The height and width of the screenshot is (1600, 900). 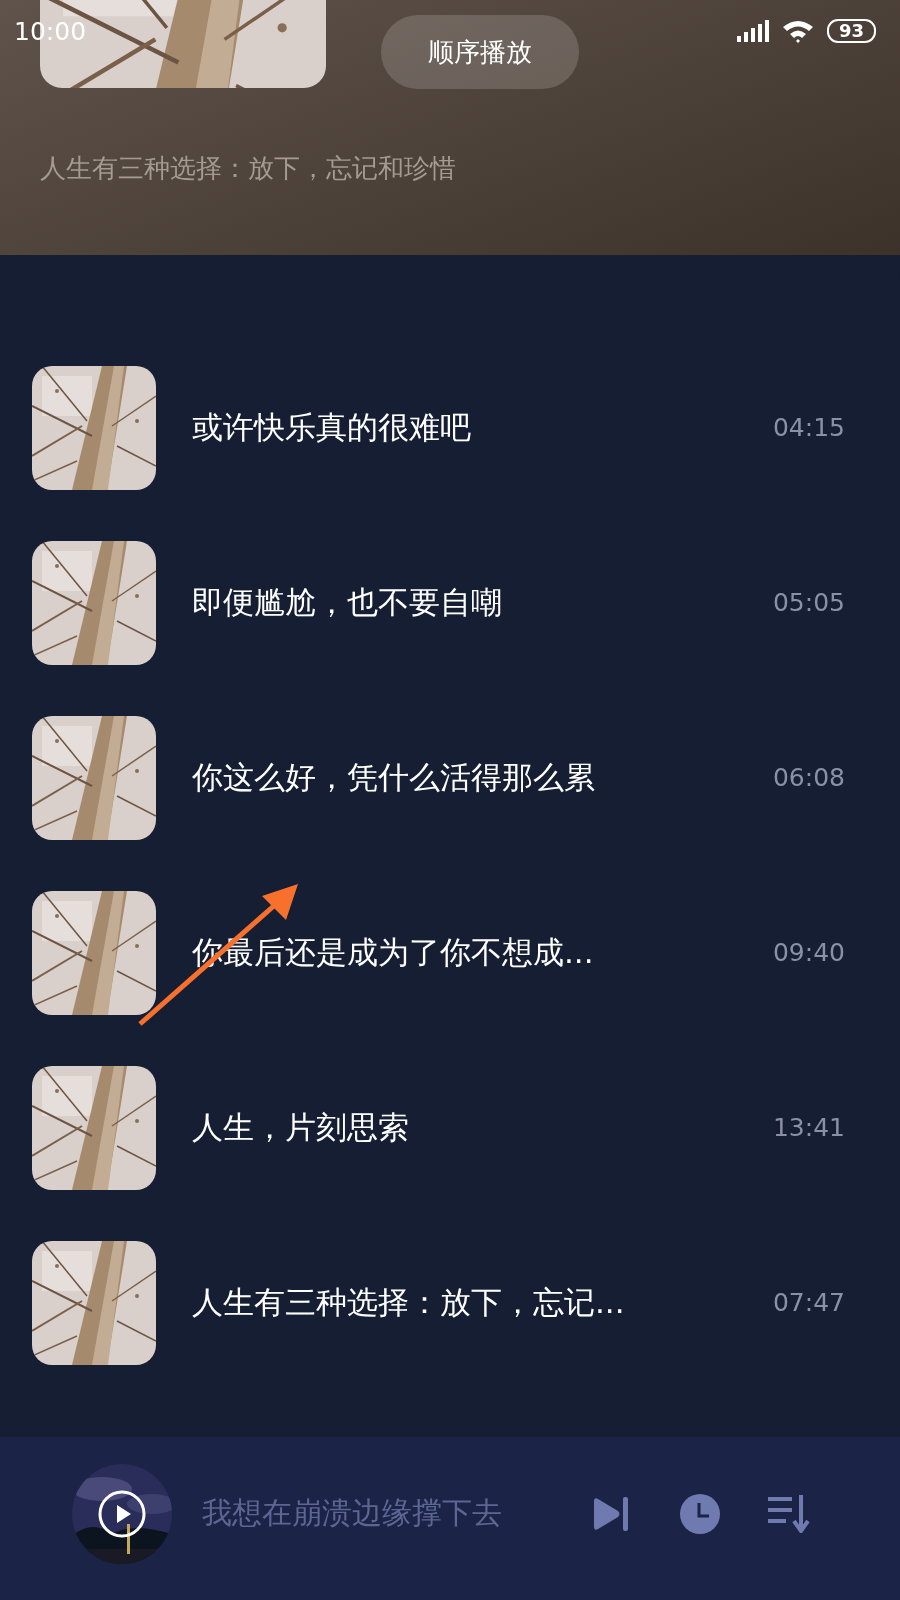 What do you see at coordinates (482, 1127) in the screenshot?
I see `song-title: 人生，片刻思索` at bounding box center [482, 1127].